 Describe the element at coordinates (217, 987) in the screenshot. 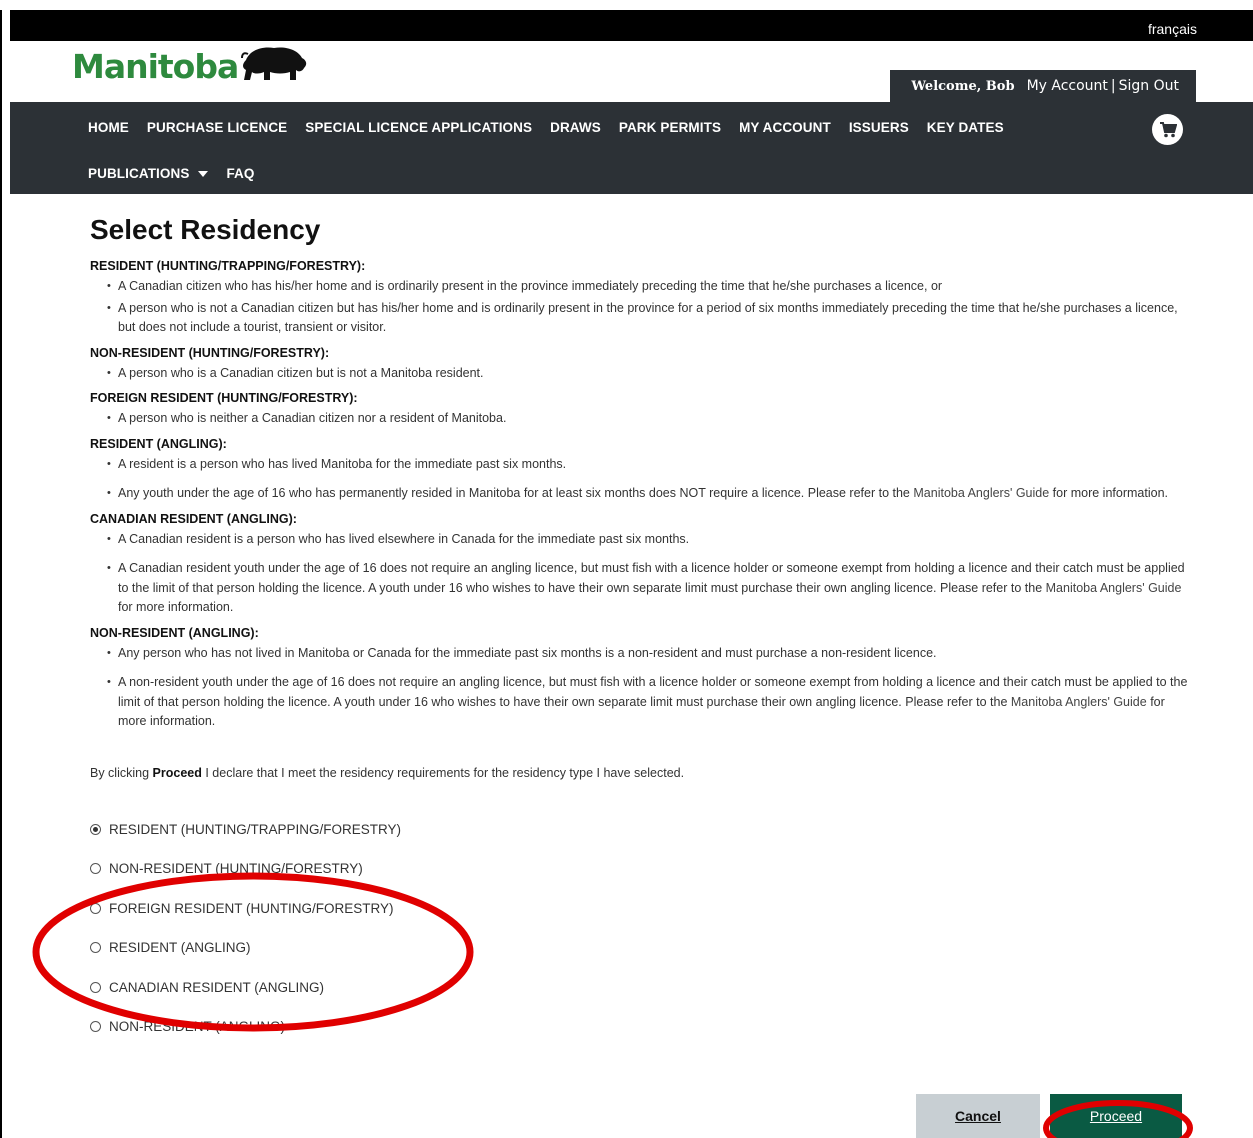

I see `radio-label: CANADIAN RESIDENT (ANGLING)` at that location.